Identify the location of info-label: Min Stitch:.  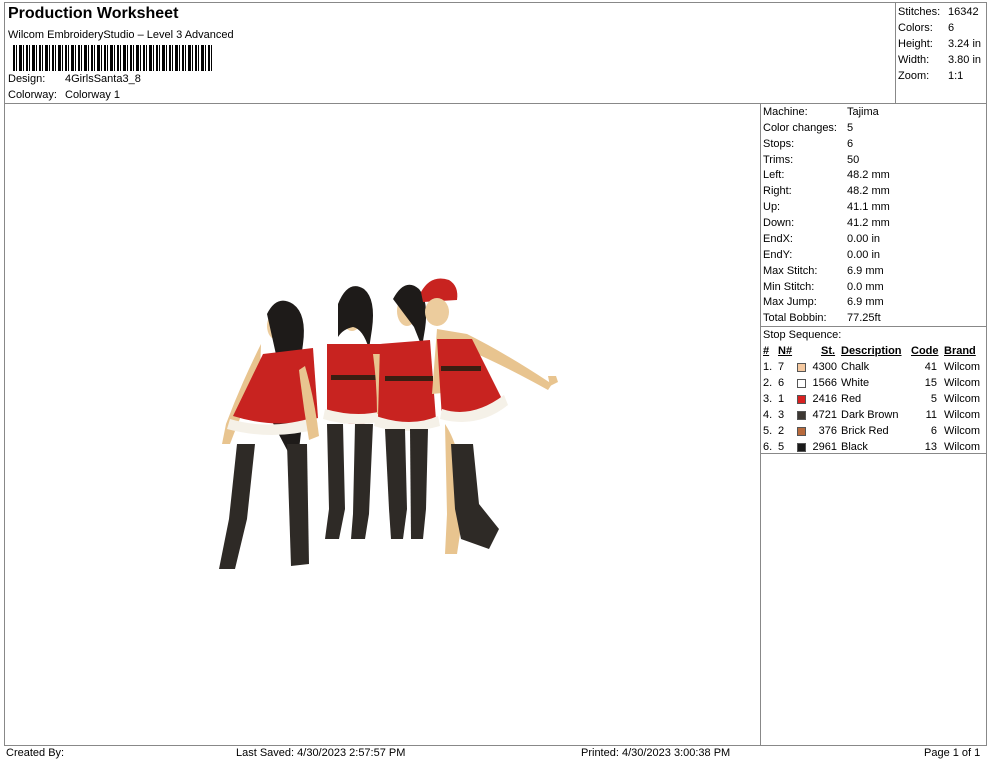
(789, 287).